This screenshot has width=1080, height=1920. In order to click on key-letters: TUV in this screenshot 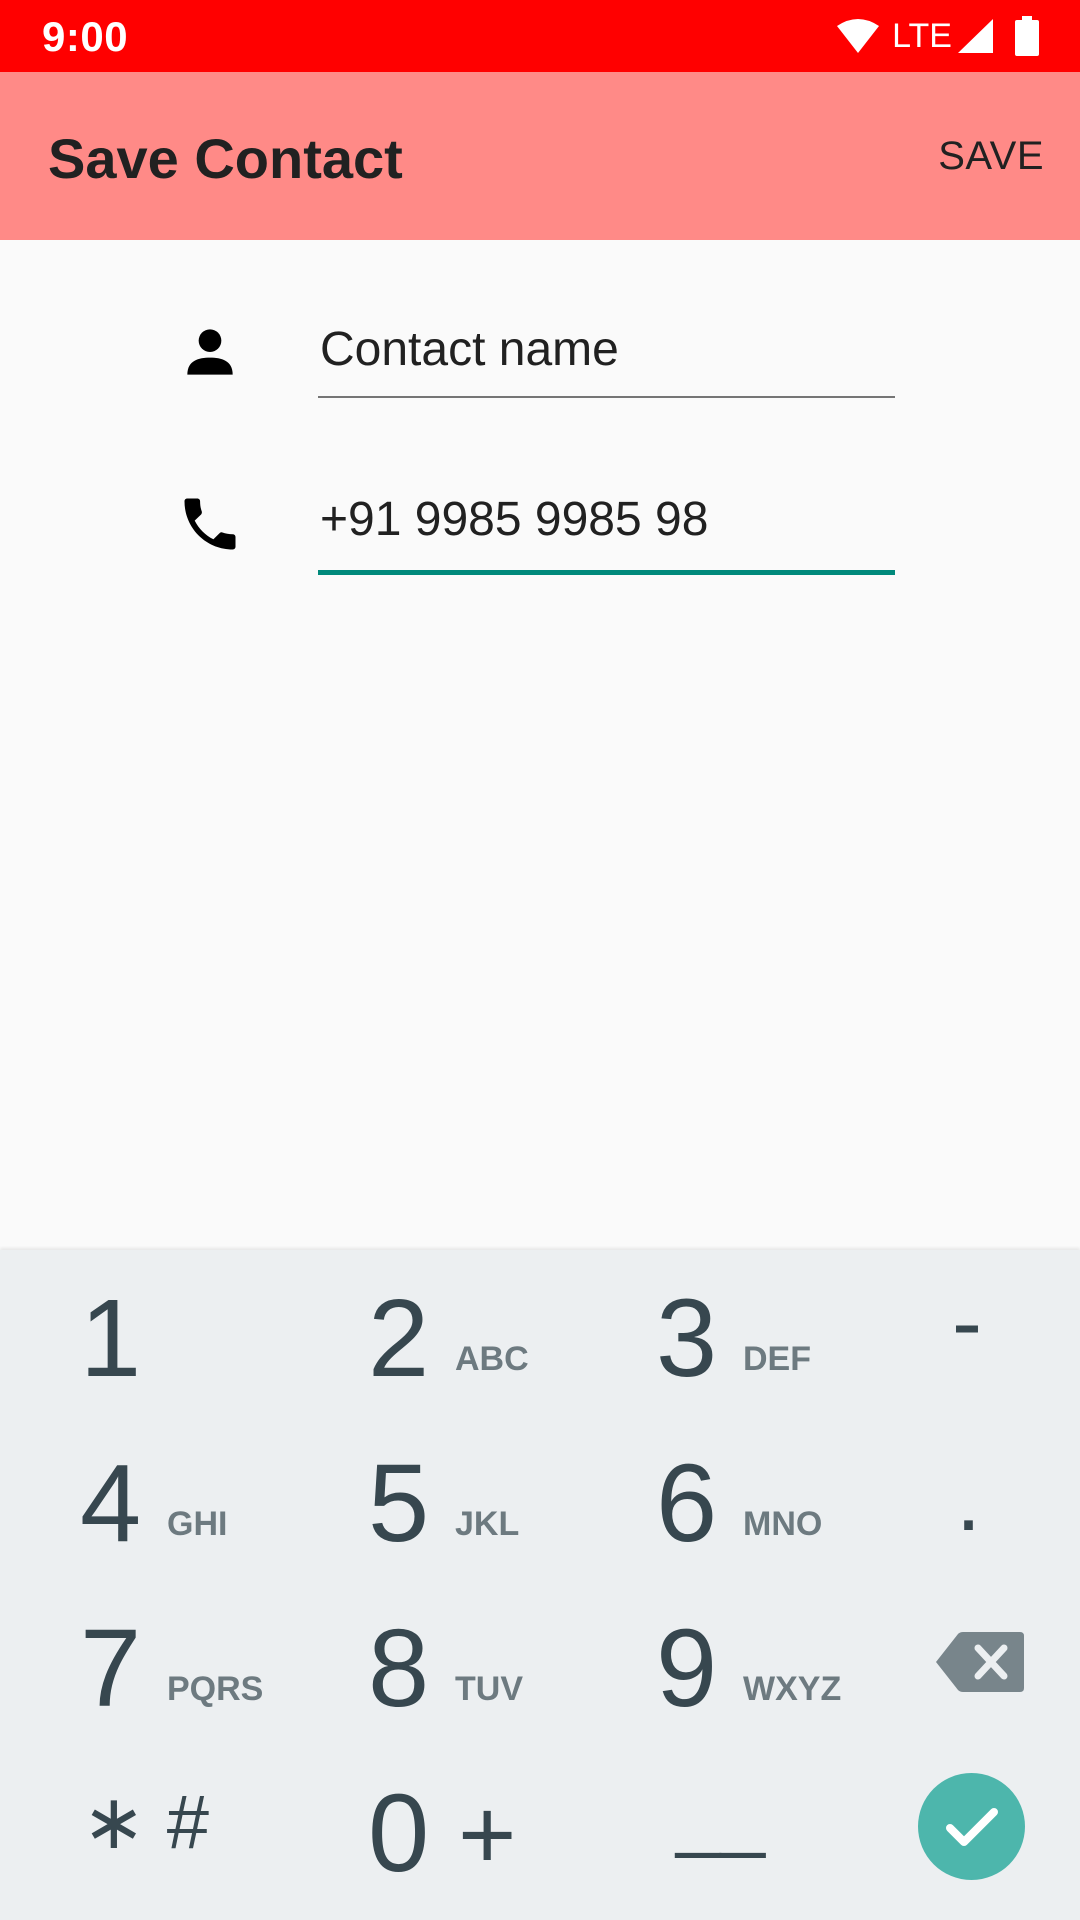, I will do `click(489, 1689)`.